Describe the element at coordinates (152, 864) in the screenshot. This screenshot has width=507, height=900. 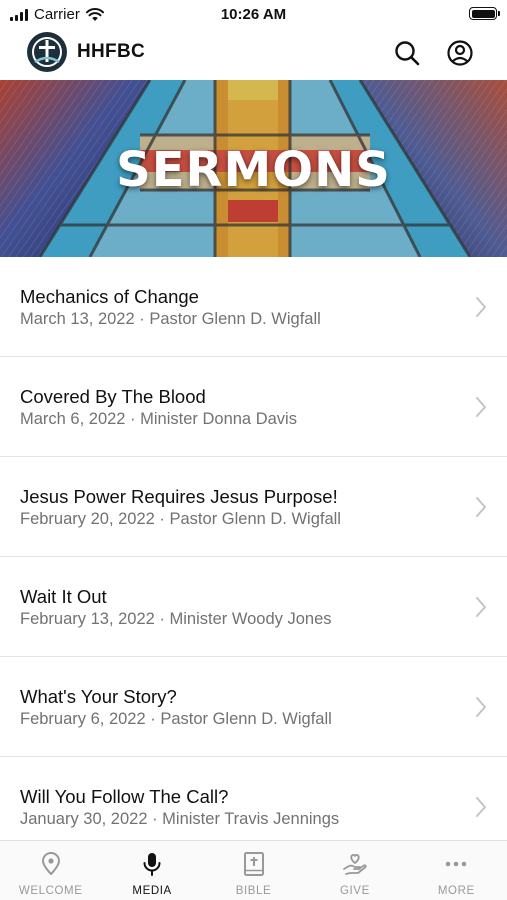
I see `microphone-icon` at that location.